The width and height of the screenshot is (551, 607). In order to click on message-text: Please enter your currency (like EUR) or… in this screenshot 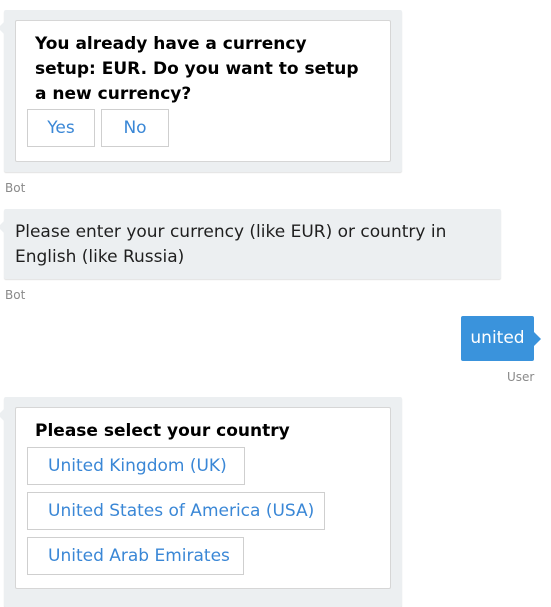, I will do `click(231, 244)`.